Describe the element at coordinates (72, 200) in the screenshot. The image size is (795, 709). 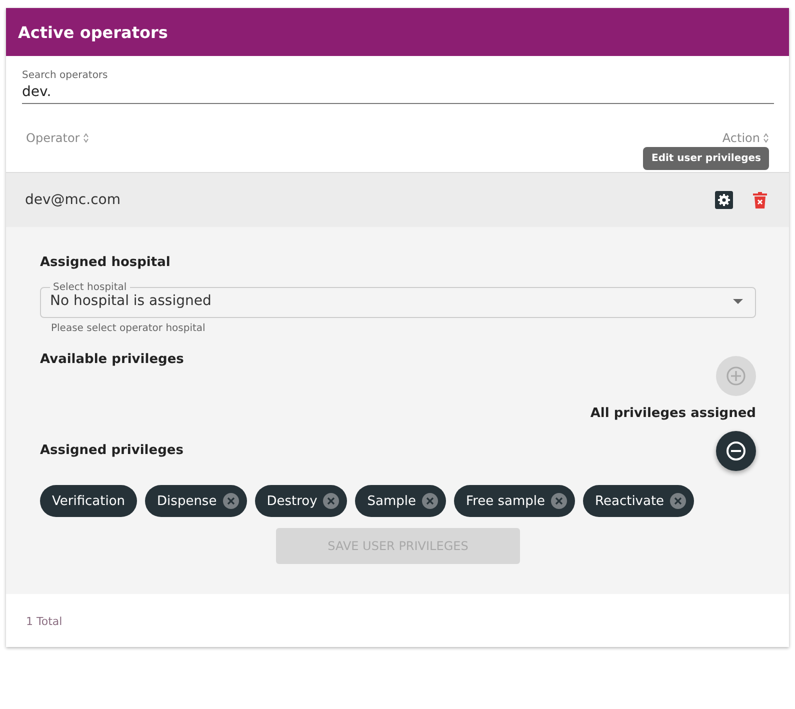
I see `operator-cell: dev@mc.com` at that location.